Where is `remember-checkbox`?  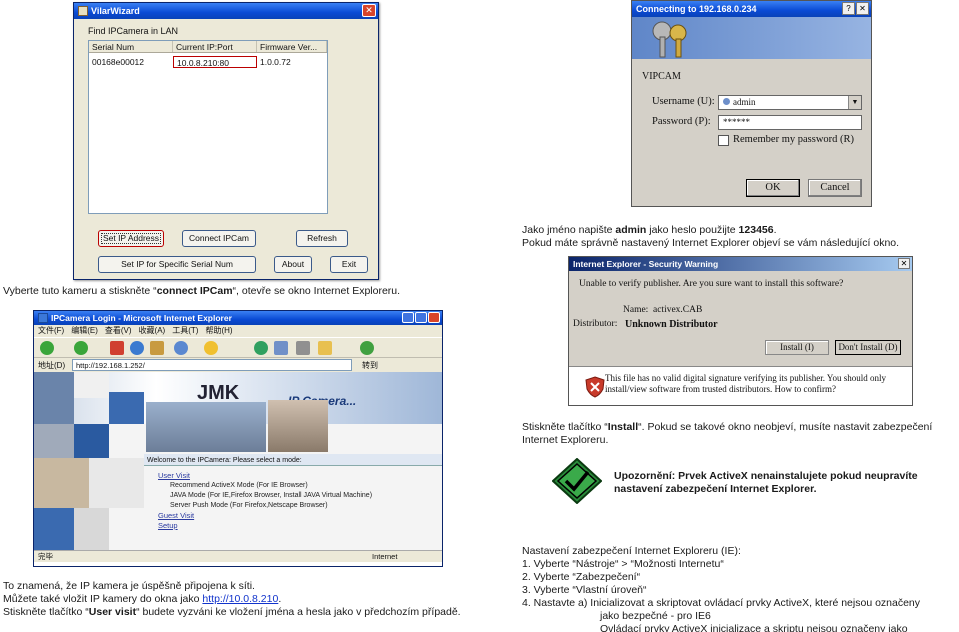
remember-checkbox is located at coordinates (723, 140).